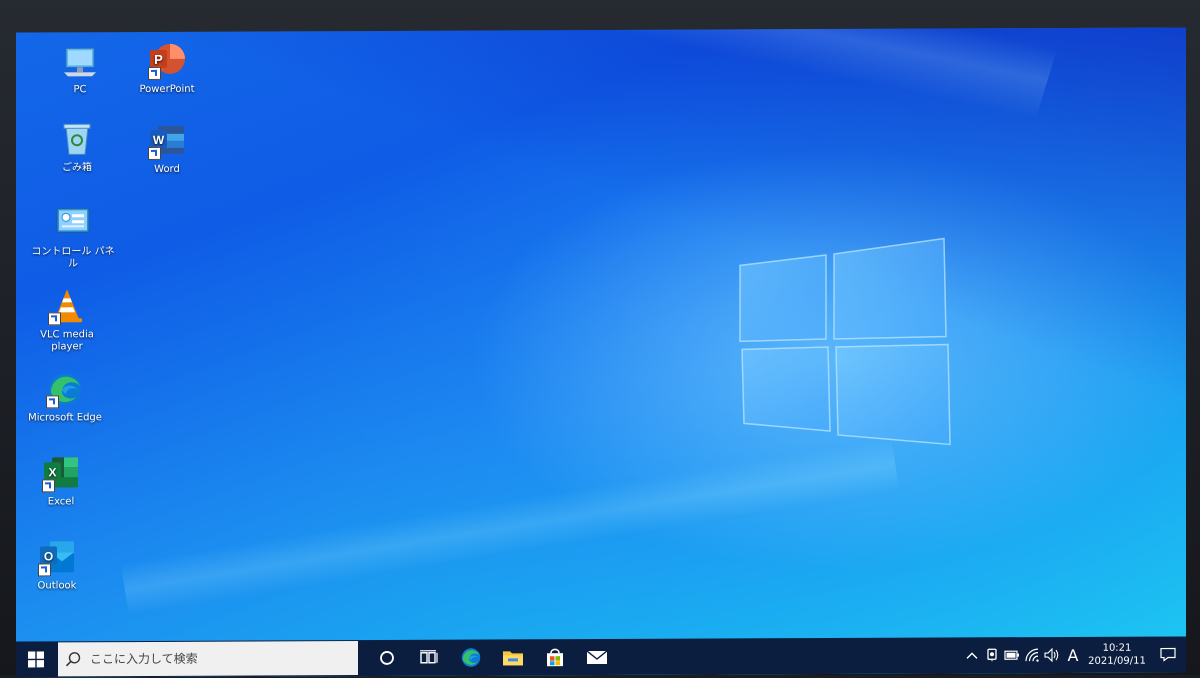 Image resolution: width=1200 pixels, height=678 pixels. What do you see at coordinates (48, 556) in the screenshot?
I see `svg-text: O` at bounding box center [48, 556].